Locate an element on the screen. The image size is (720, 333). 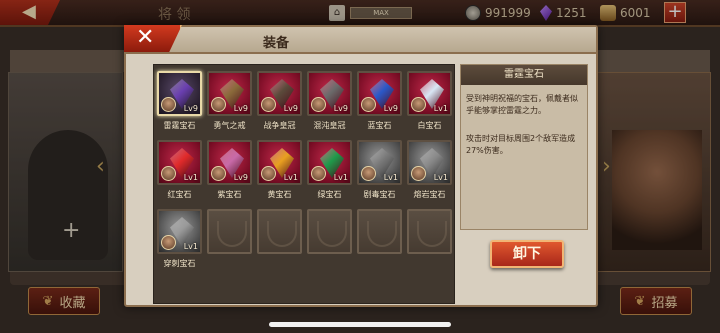
equipment-item: Lv9 雷霆宝石 is located at coordinates (179, 103).